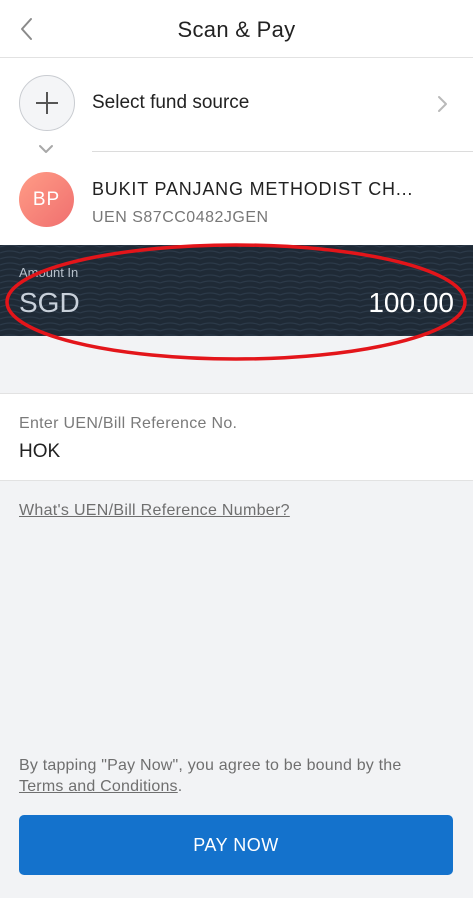  I want to click on chevron-right-icon, so click(442, 104).